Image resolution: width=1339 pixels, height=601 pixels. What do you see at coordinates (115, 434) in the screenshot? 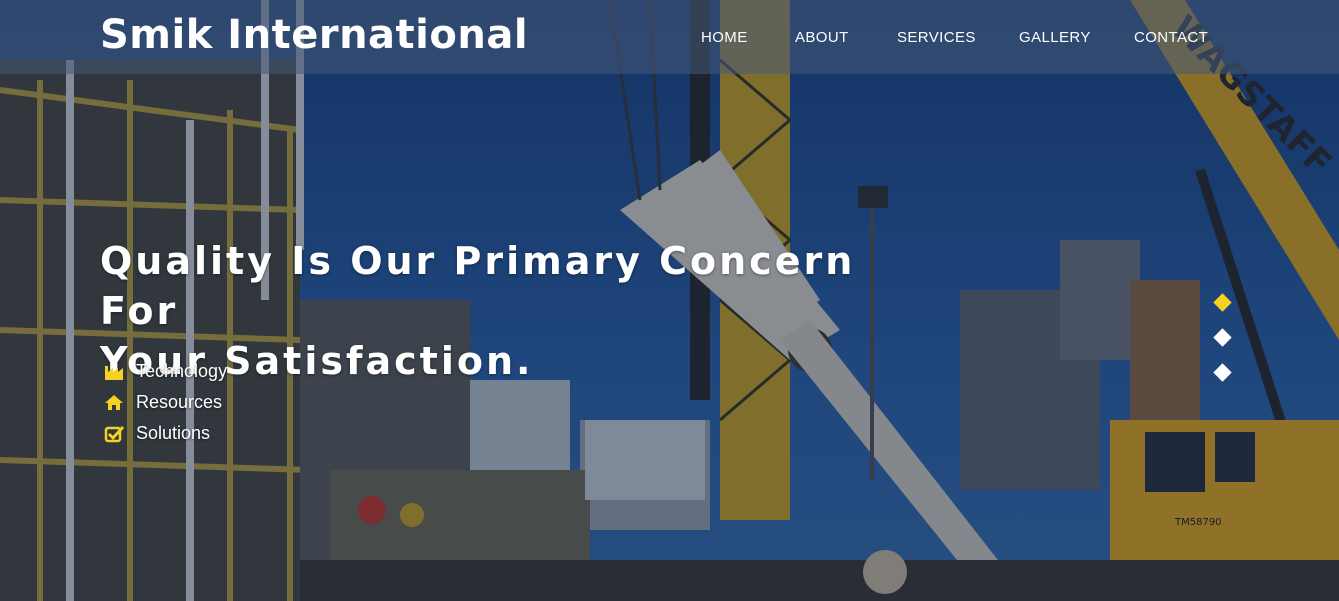
I see `checkbox-icon` at bounding box center [115, 434].